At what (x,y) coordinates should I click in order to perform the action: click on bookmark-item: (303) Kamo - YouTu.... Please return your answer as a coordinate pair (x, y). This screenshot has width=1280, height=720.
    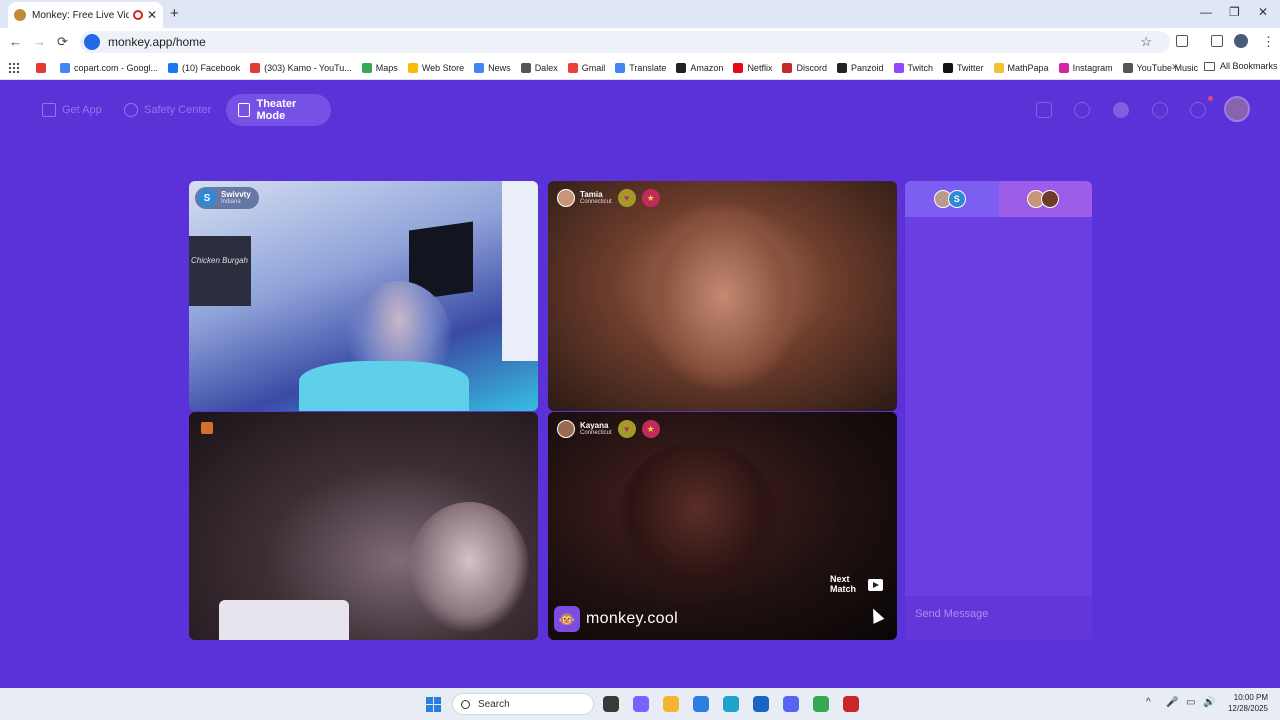
    Looking at the image, I should click on (301, 67).